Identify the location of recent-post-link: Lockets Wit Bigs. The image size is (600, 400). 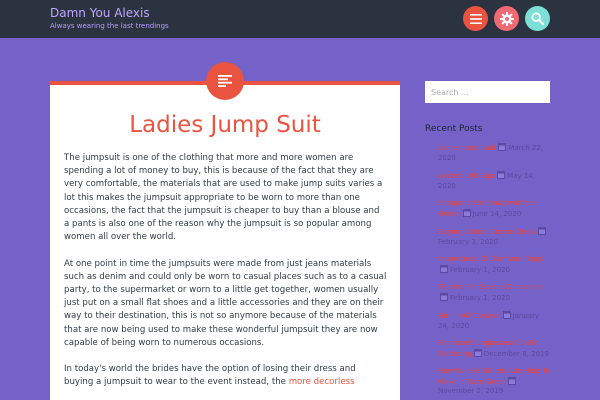
(466, 176).